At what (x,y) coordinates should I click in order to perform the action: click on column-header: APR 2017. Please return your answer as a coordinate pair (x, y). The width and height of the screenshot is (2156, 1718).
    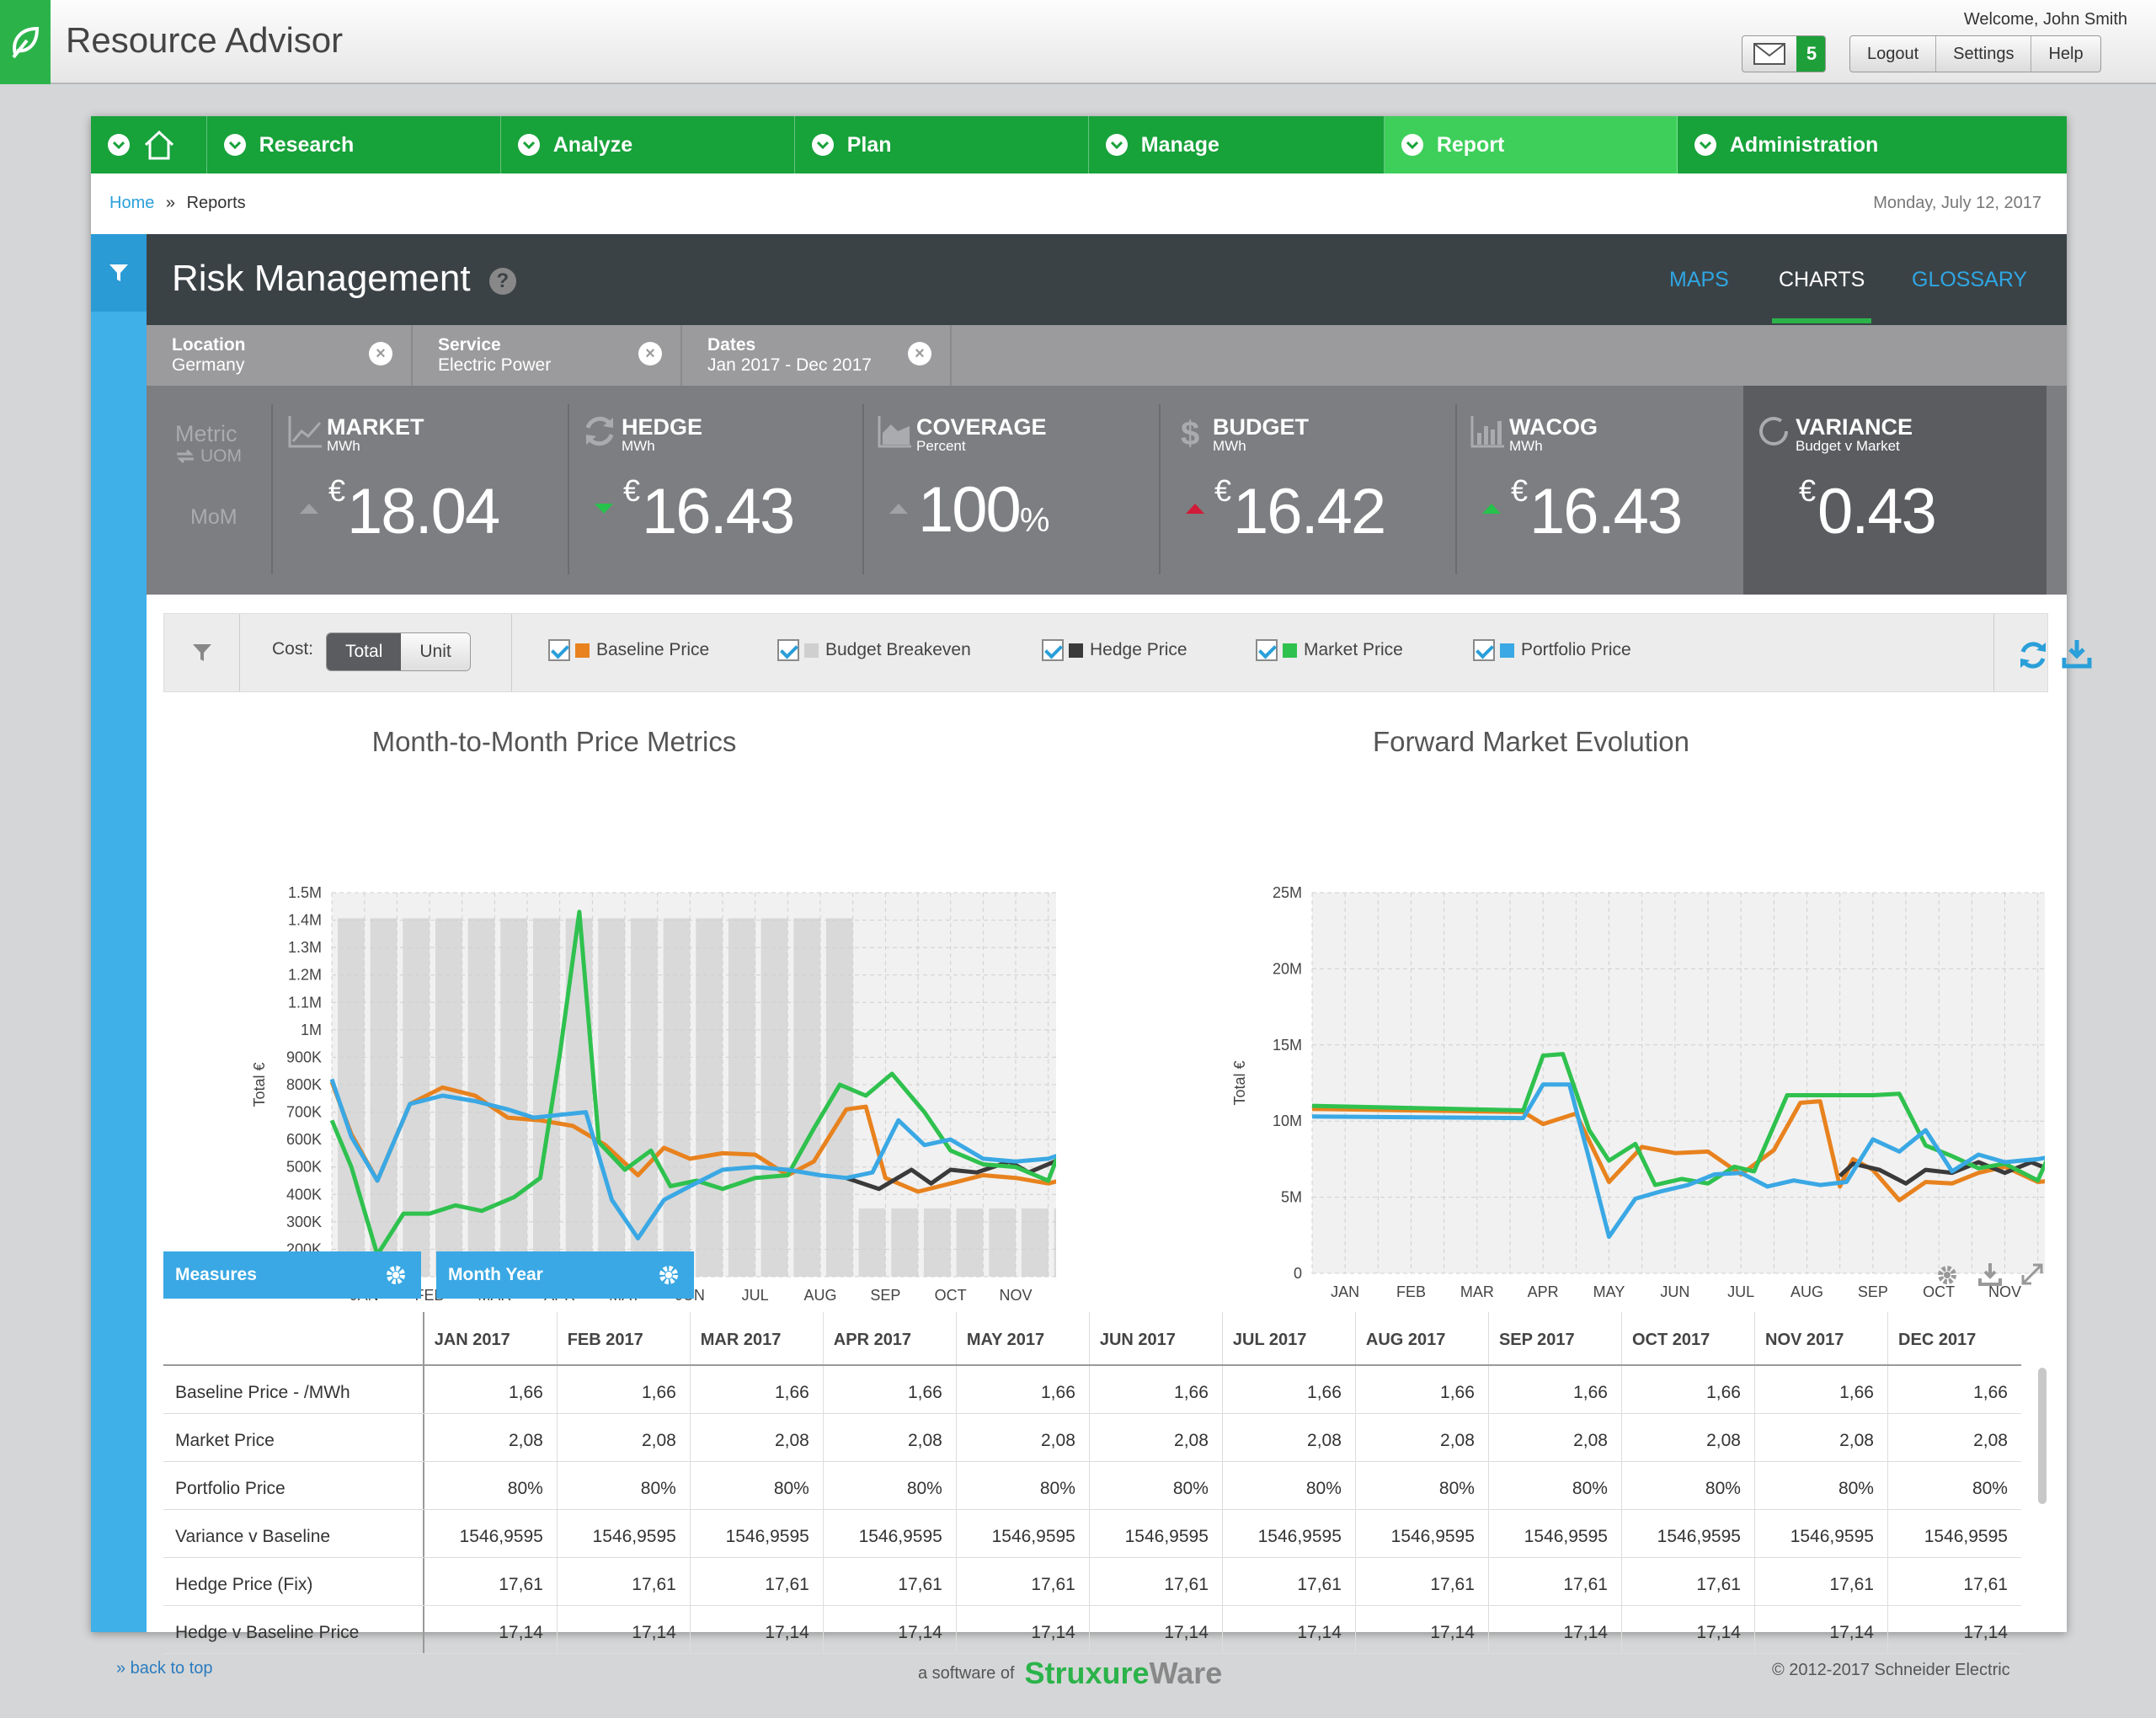
    Looking at the image, I should click on (890, 1338).